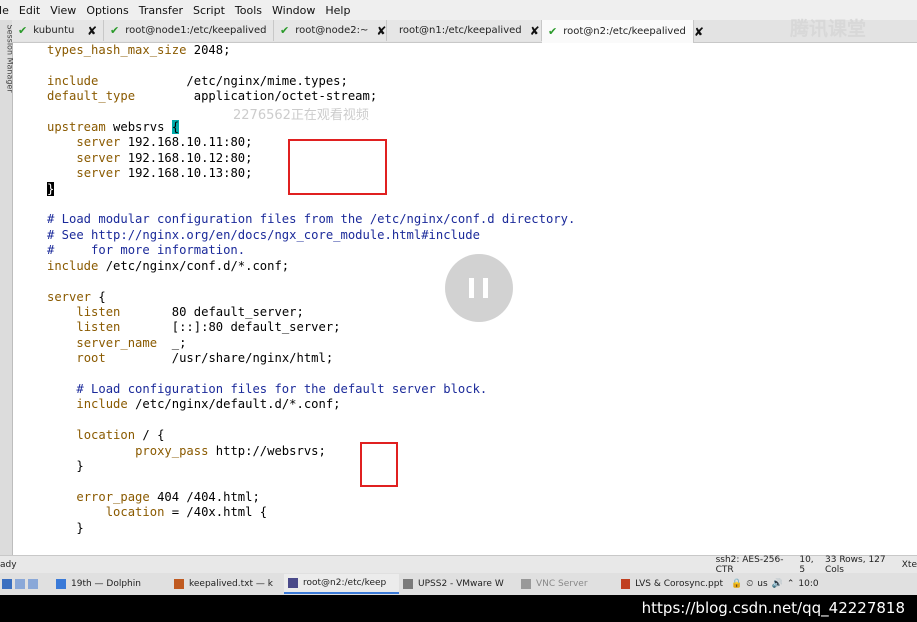 The height and width of the screenshot is (622, 917). Describe the element at coordinates (51, 188) in the screenshot. I see `text-cursor: }` at that location.